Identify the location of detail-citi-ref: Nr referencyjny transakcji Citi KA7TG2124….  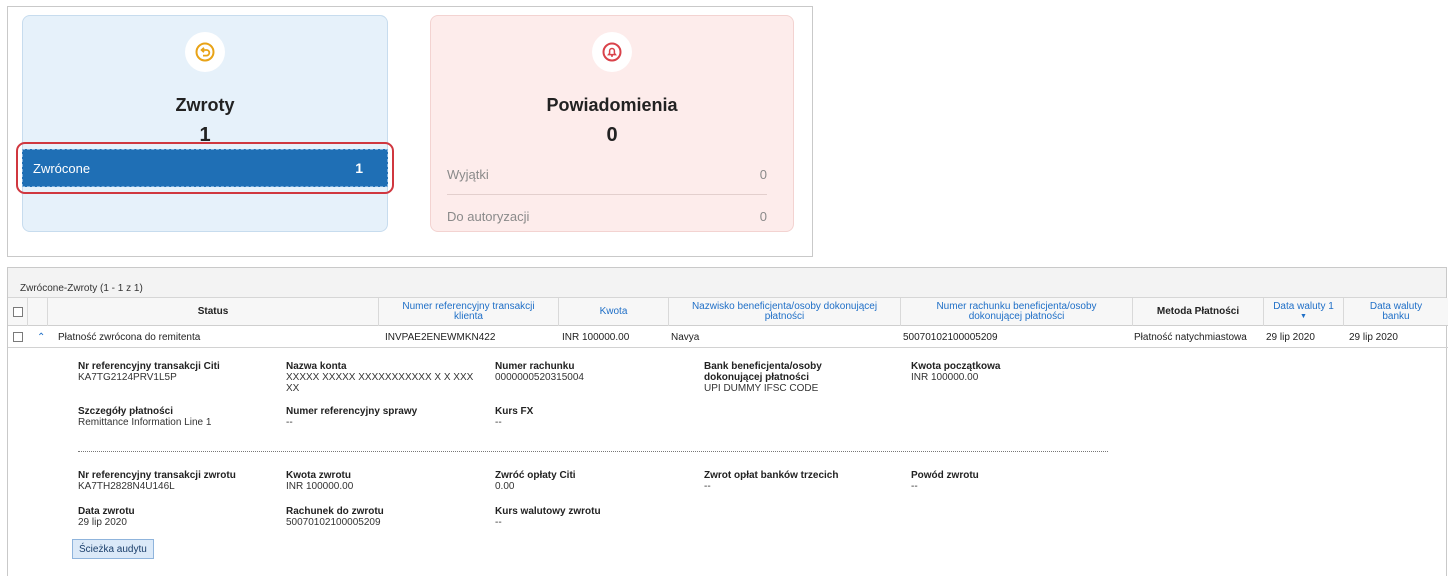
(149, 372).